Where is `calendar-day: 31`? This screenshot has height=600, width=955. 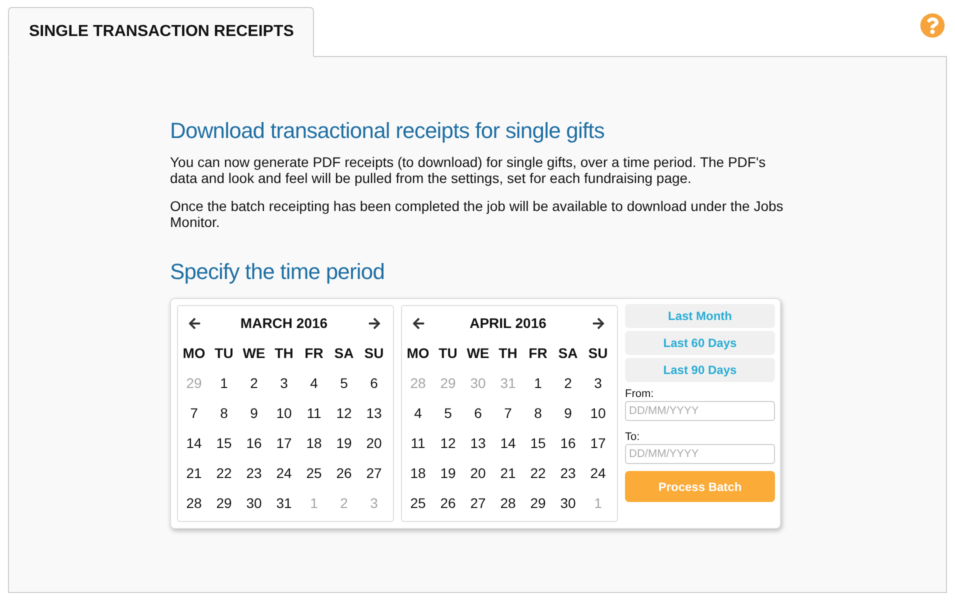 calendar-day: 31 is located at coordinates (284, 503).